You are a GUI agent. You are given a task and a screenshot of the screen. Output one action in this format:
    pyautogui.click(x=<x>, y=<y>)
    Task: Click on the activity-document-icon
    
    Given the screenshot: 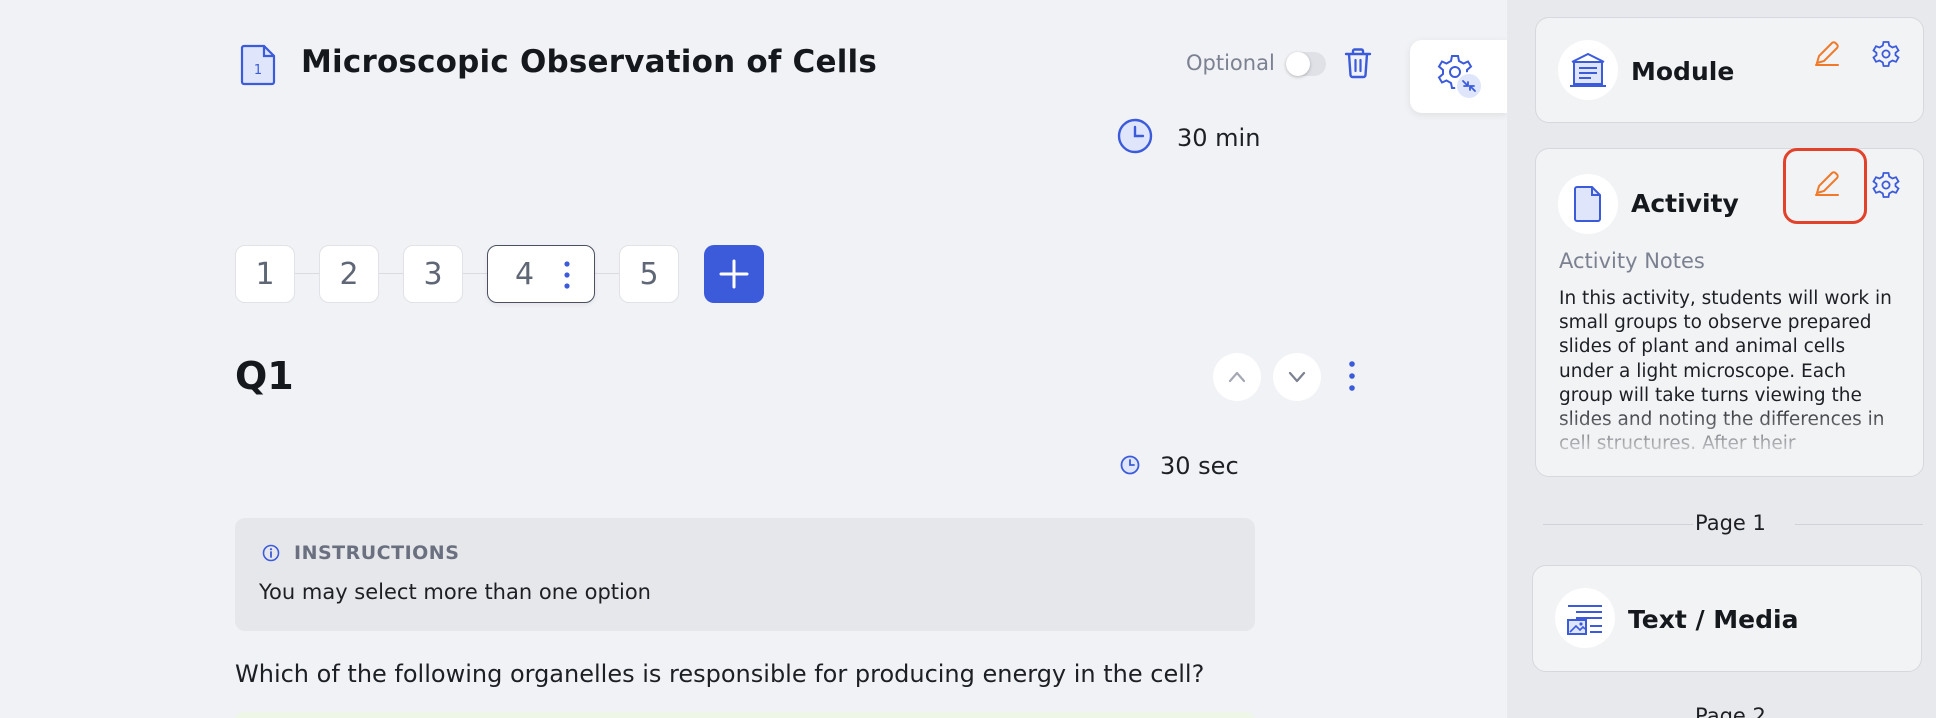 What is the action you would take?
    pyautogui.click(x=1587, y=204)
    